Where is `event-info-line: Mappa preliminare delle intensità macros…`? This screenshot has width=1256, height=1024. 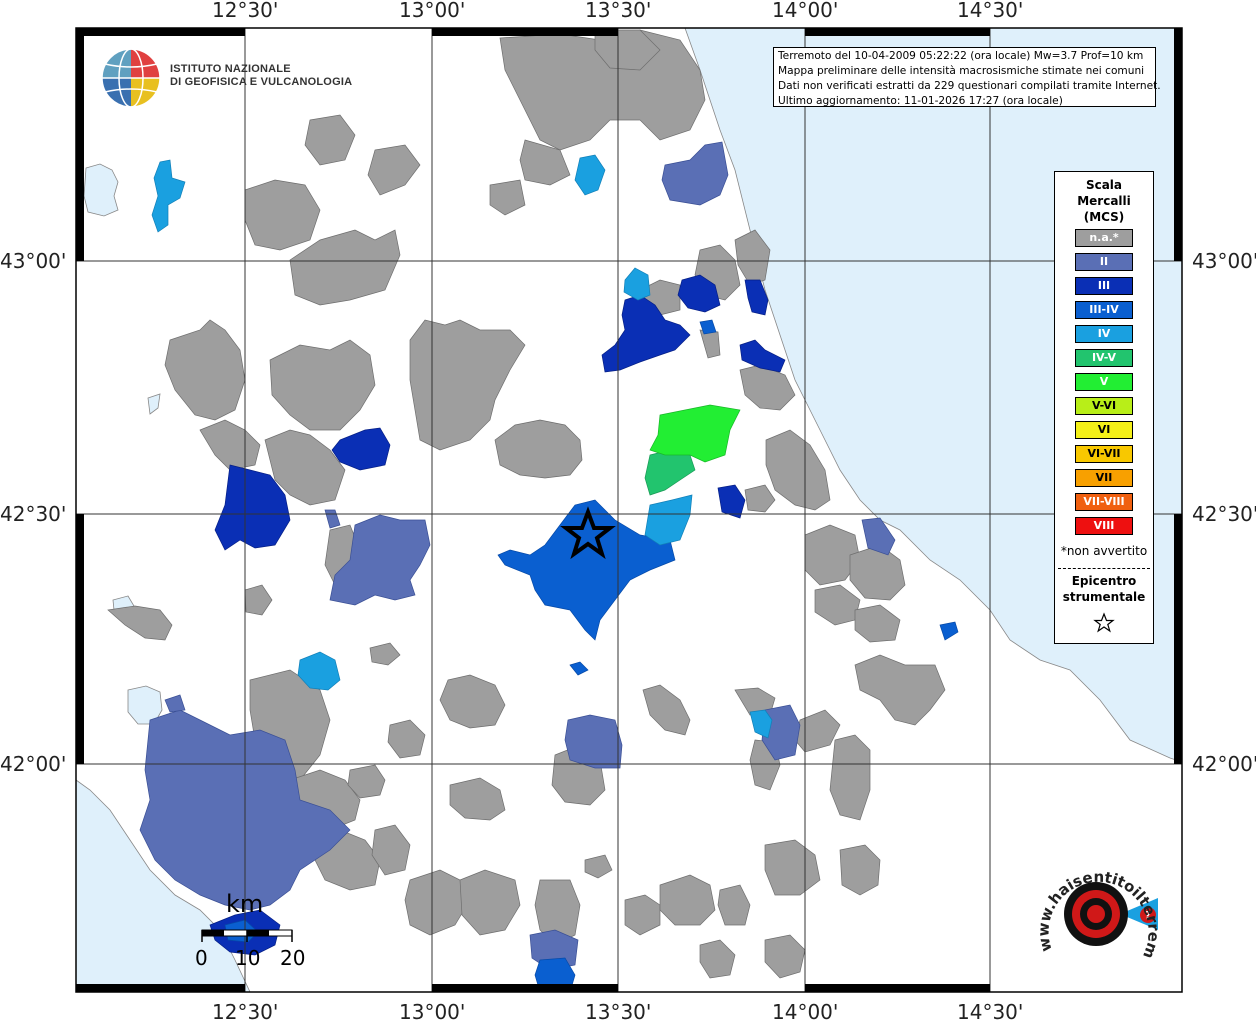
event-info-line: Mappa preliminare delle intensità macros… is located at coordinates (961, 71).